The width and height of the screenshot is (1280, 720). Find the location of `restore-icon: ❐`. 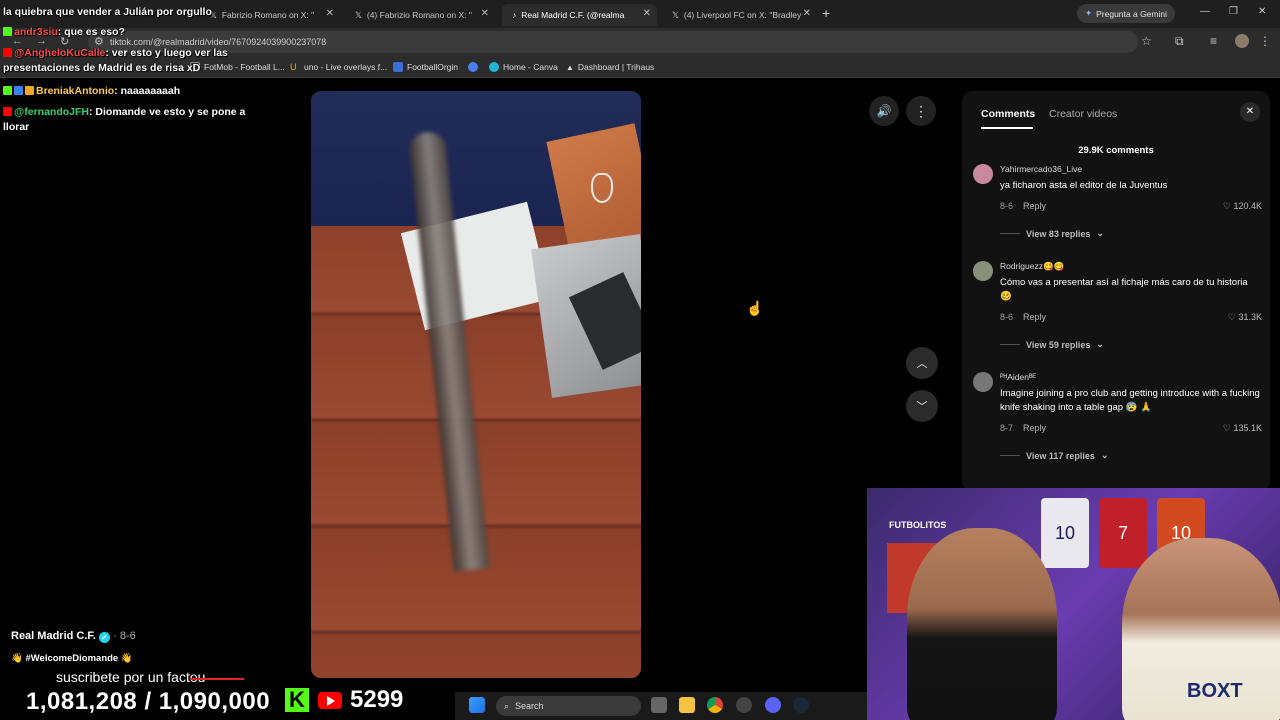

restore-icon: ❐ is located at coordinates (1233, 11).